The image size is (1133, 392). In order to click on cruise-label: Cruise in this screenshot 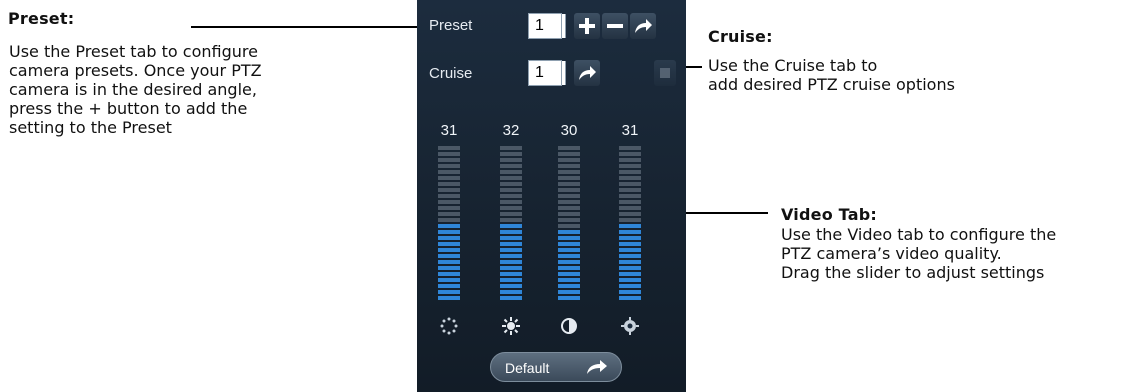, I will do `click(451, 73)`.